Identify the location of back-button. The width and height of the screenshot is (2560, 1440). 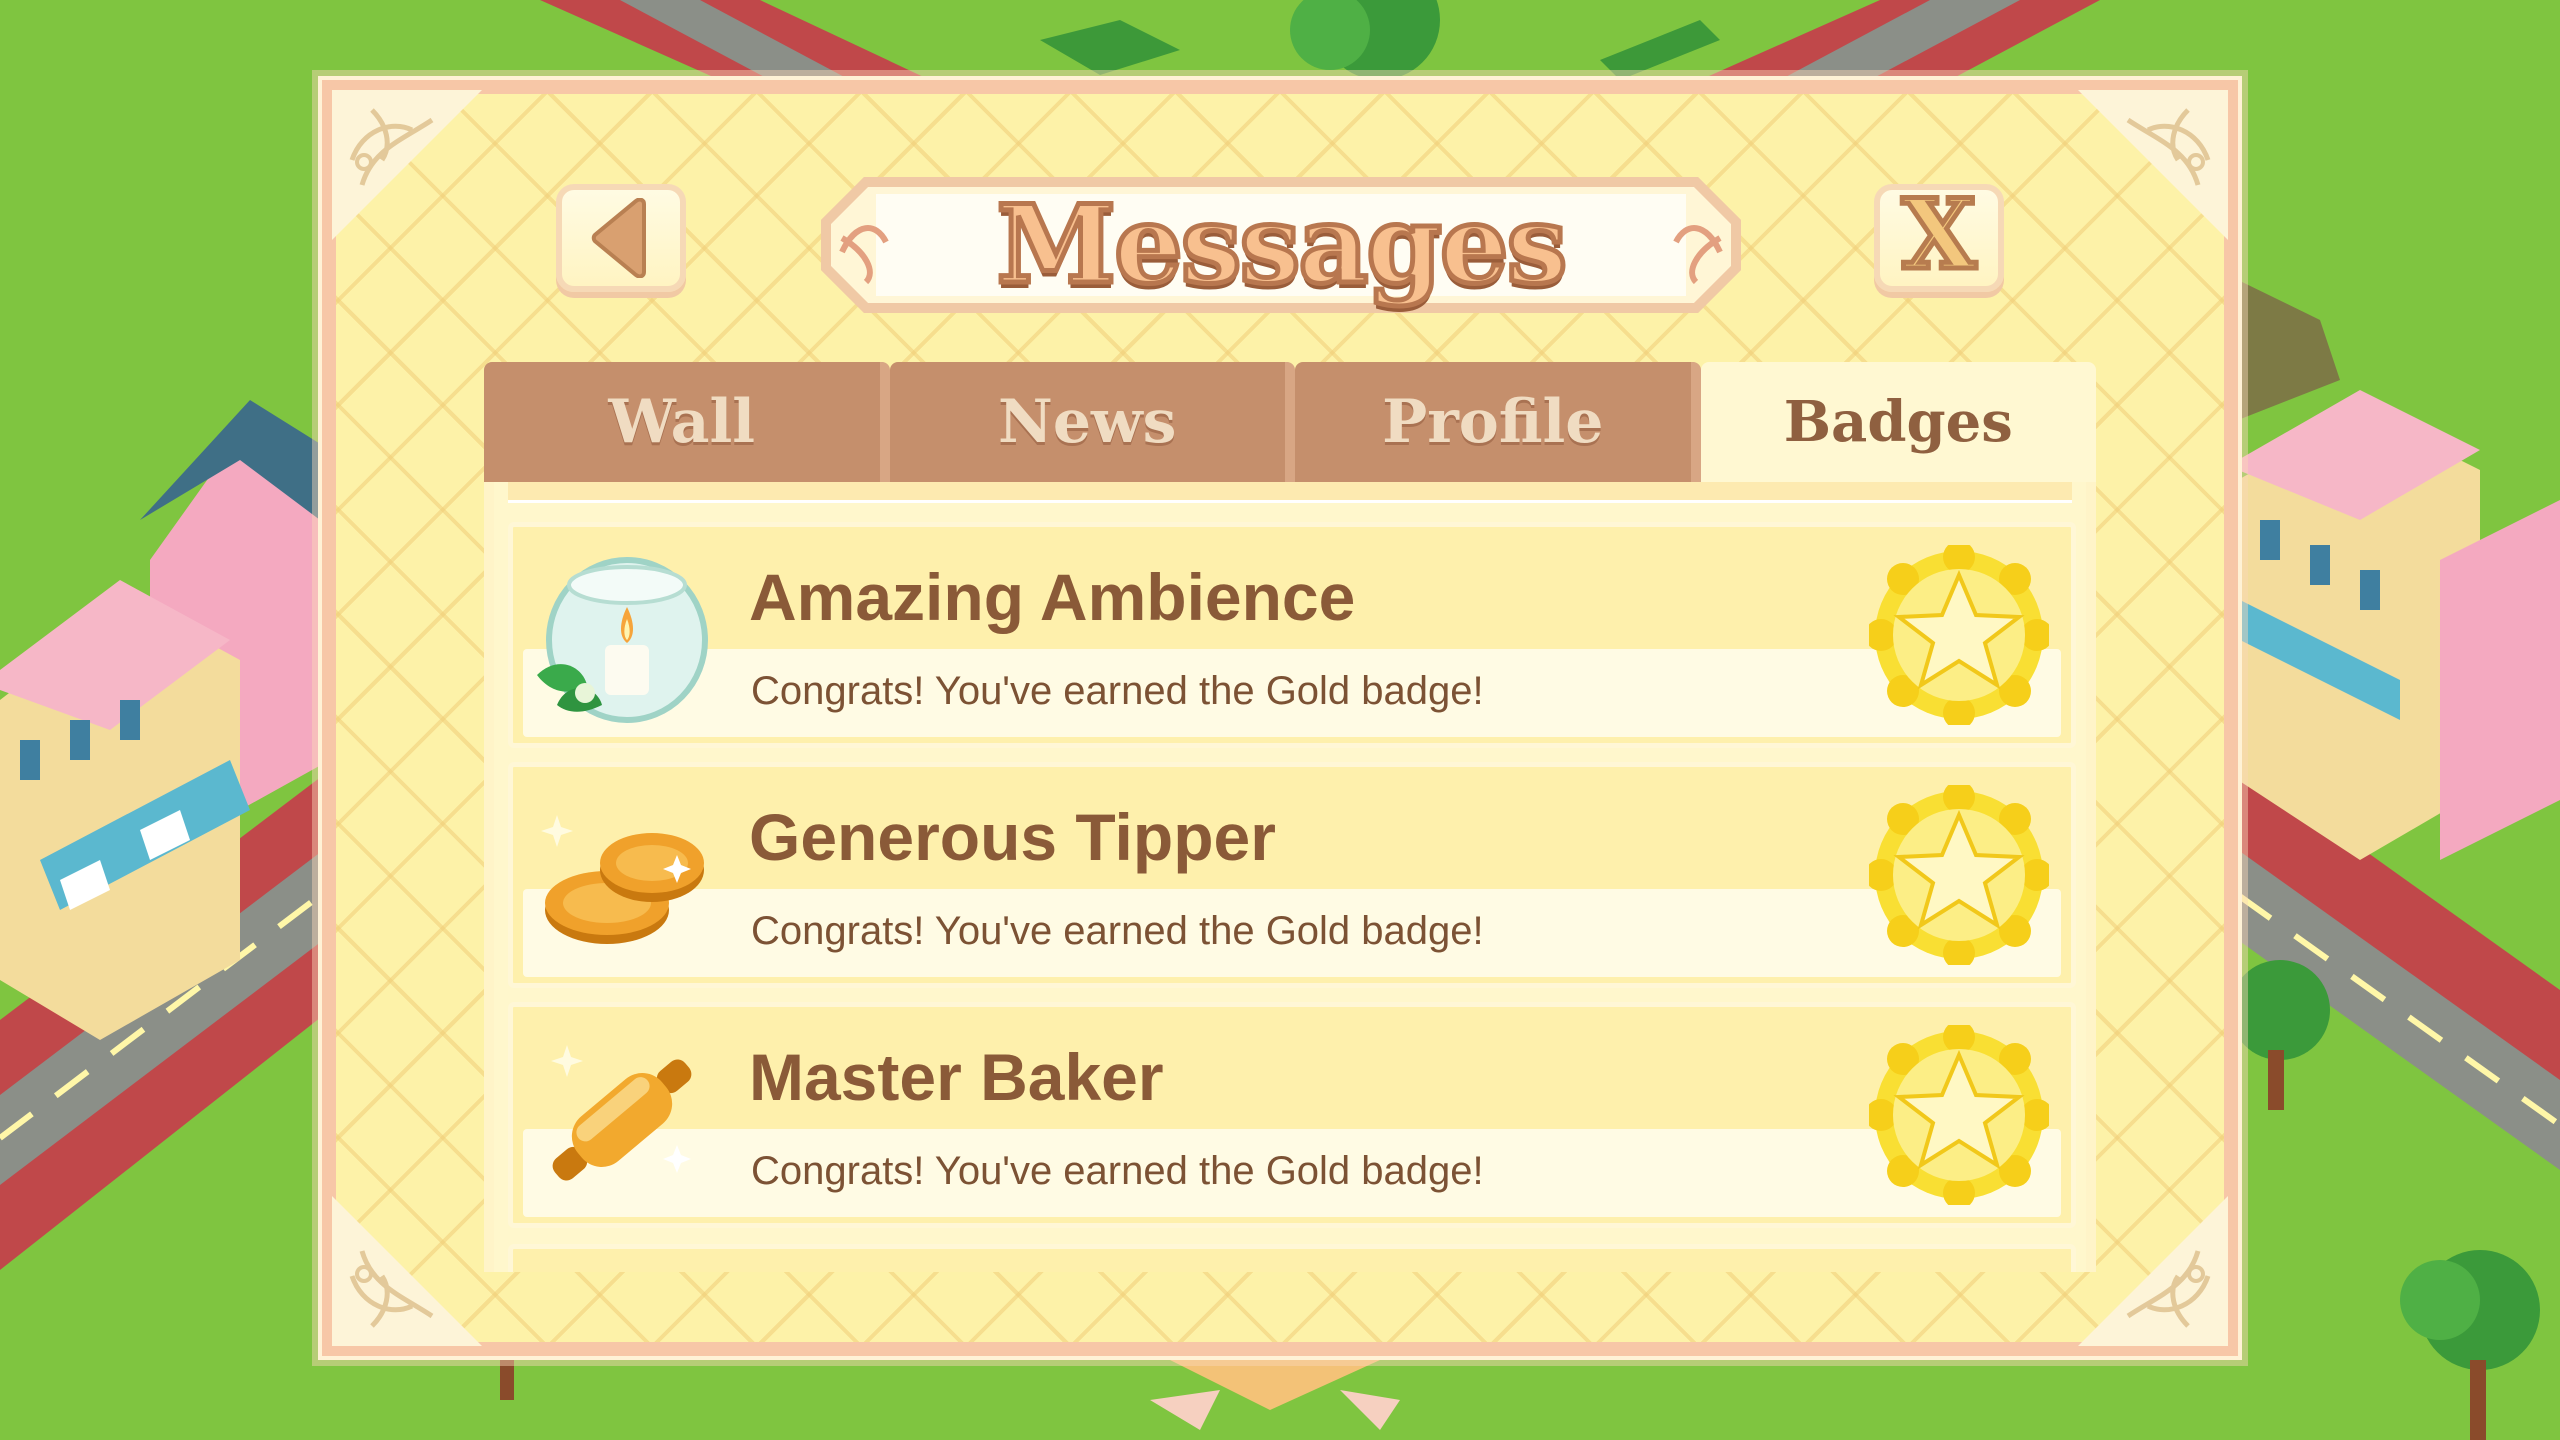
(621, 238).